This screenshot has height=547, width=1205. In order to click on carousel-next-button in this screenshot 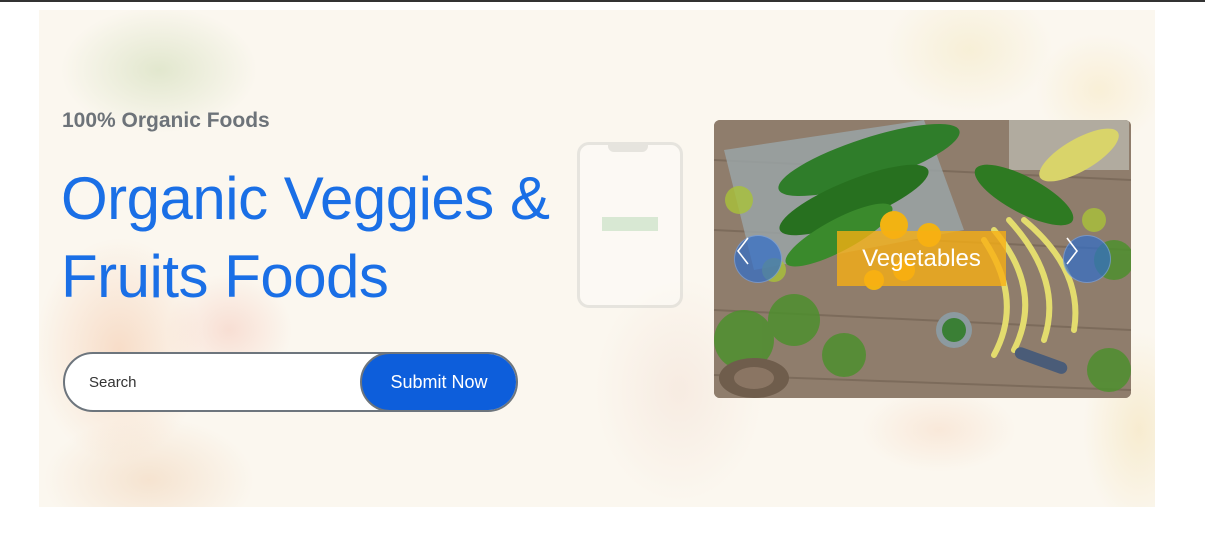, I will do `click(1087, 259)`.